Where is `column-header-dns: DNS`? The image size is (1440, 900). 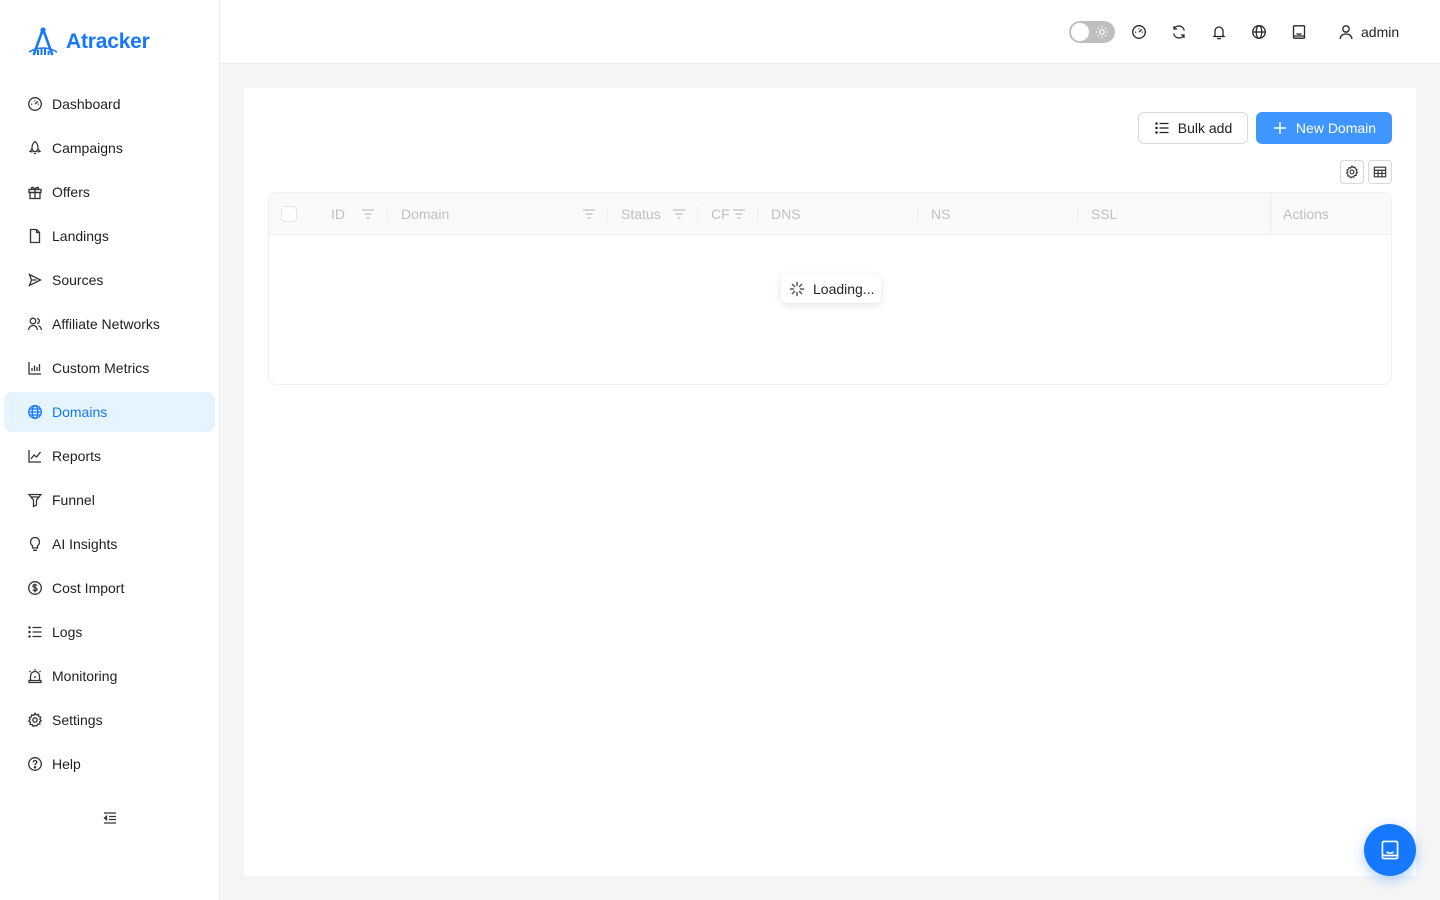 column-header-dns: DNS is located at coordinates (786, 214).